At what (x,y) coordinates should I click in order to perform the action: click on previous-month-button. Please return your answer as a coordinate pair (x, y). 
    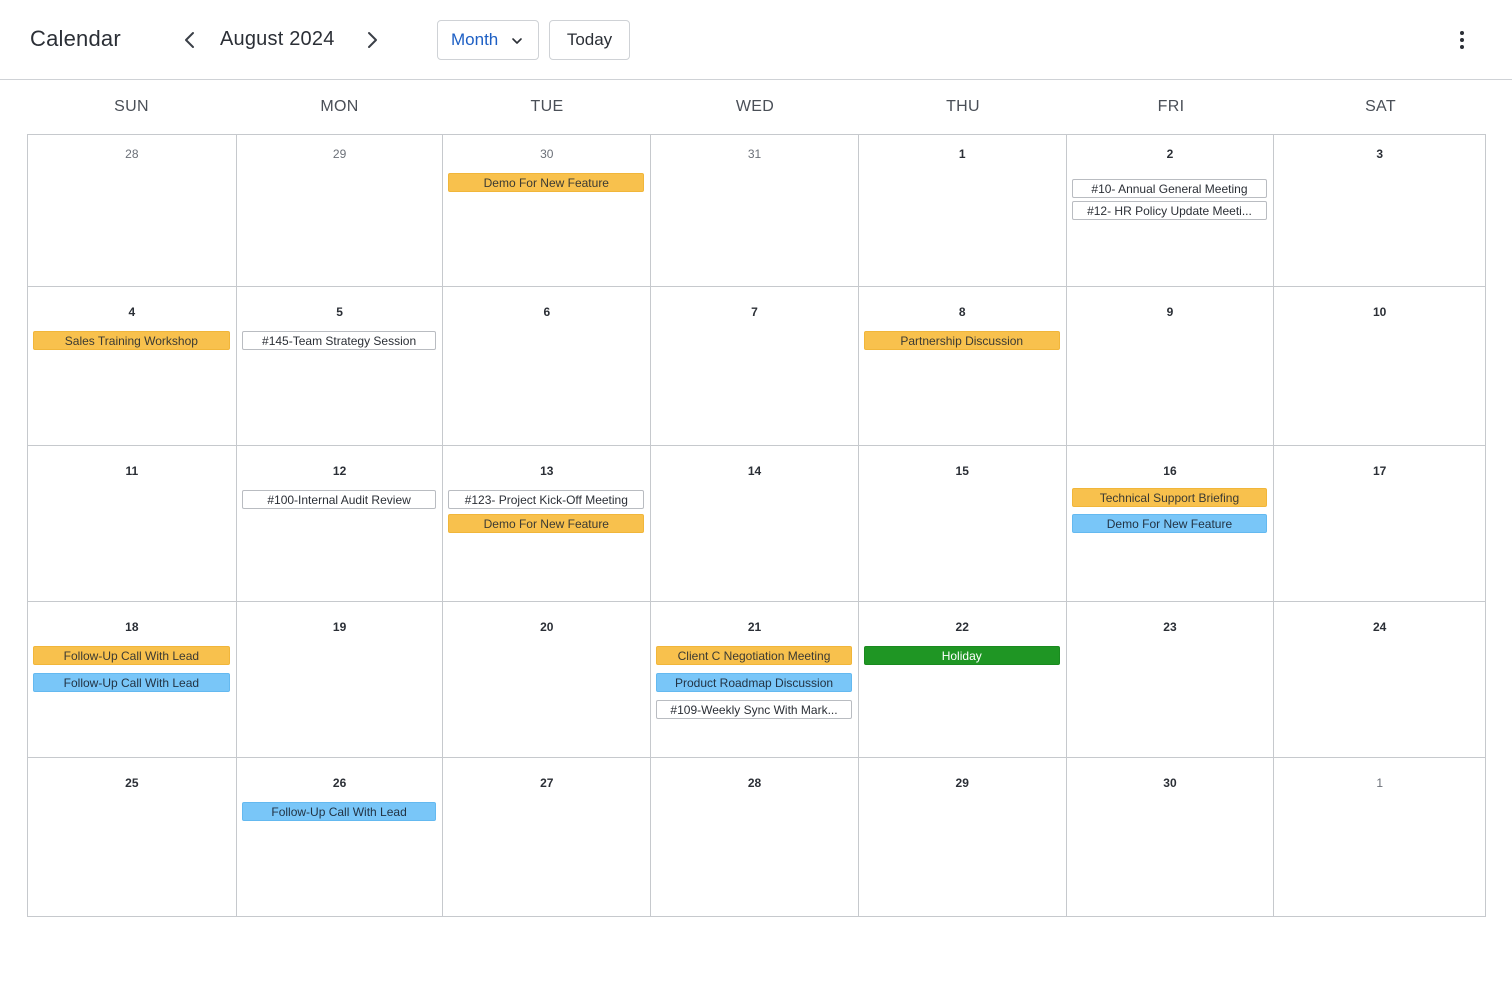
    Looking at the image, I should click on (190, 40).